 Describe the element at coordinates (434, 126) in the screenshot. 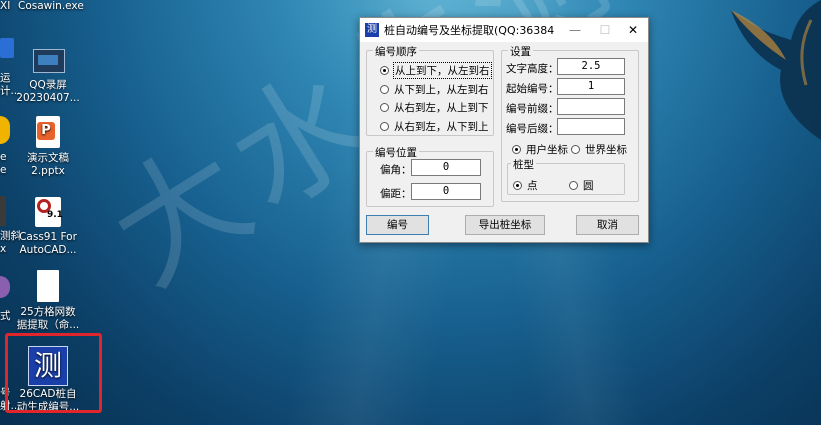

I see `order-option-4: 从右到左，从下到上` at that location.